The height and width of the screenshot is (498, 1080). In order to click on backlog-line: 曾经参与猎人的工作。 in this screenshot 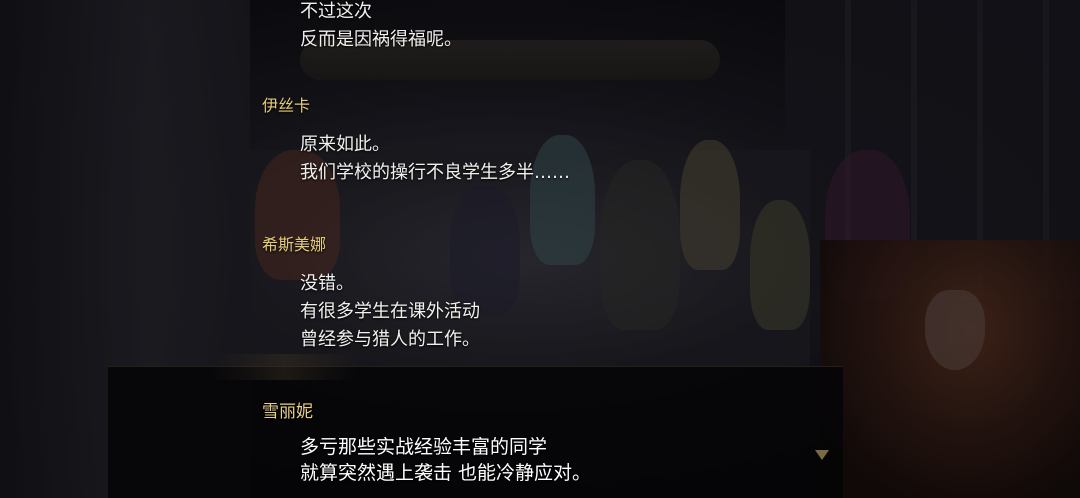, I will do `click(390, 339)`.